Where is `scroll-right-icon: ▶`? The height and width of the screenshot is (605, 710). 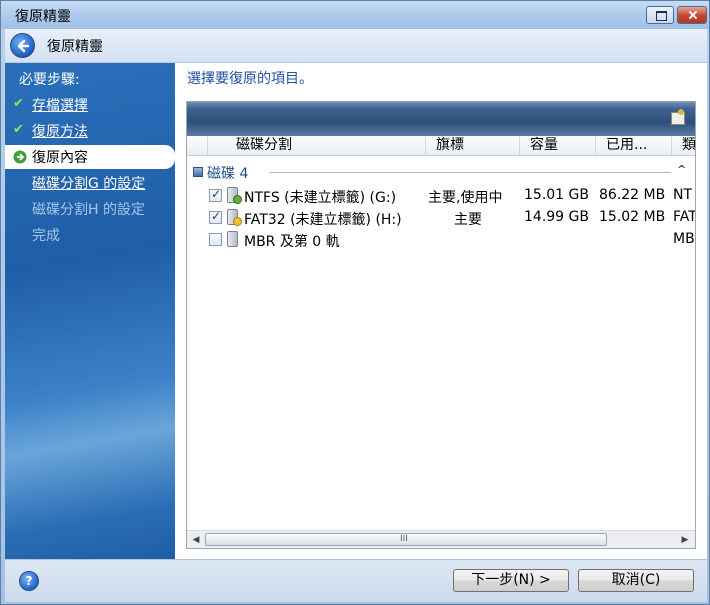
scroll-right-icon: ▶ is located at coordinates (685, 540).